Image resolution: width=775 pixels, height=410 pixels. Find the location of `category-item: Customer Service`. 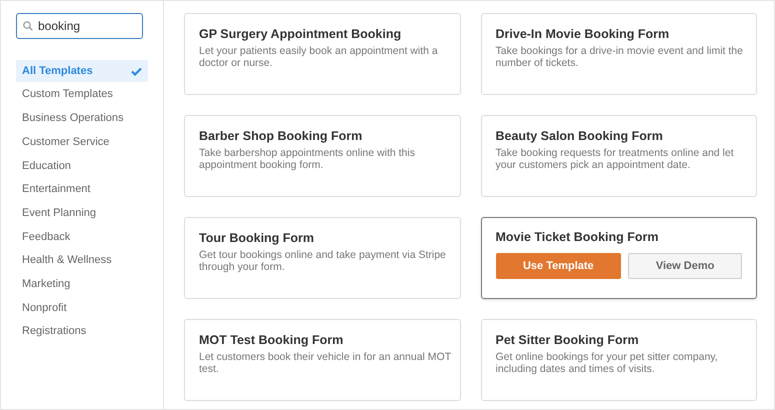

category-item: Customer Service is located at coordinates (82, 142).